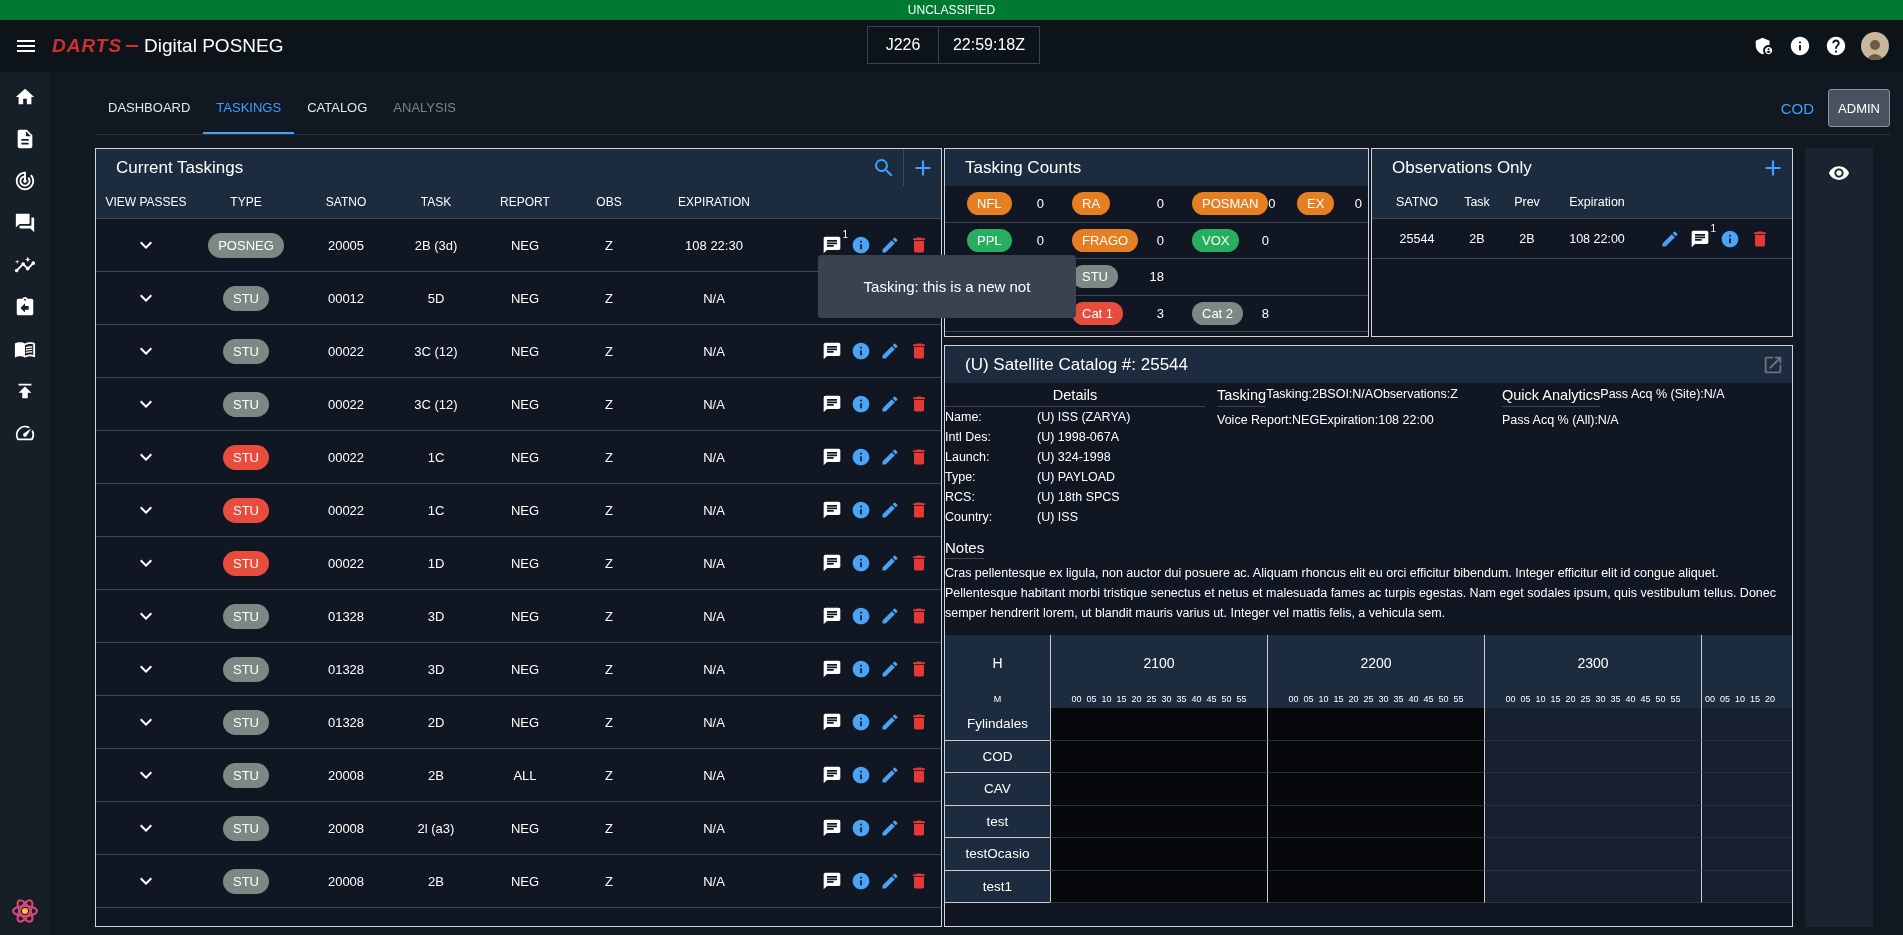 The image size is (1903, 935). What do you see at coordinates (246, 202) in the screenshot?
I see `column-header: TYPE` at bounding box center [246, 202].